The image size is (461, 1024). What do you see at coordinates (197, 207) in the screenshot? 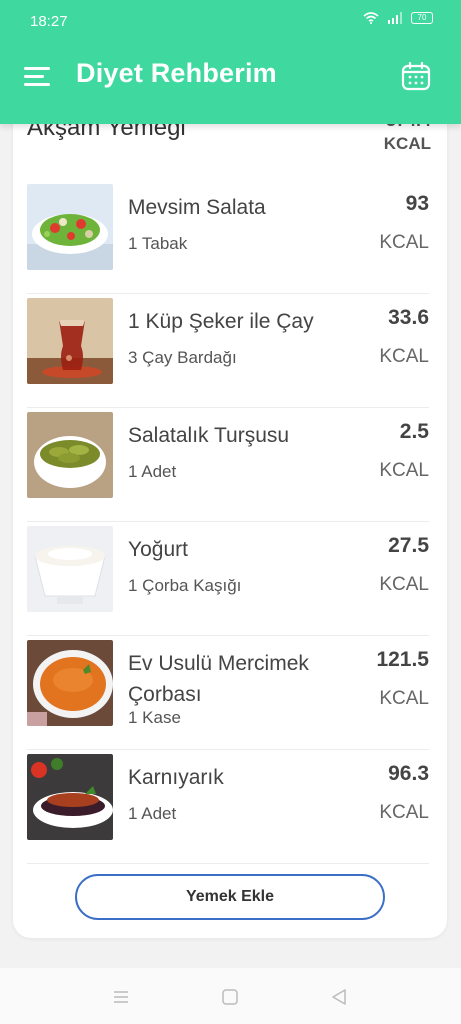
I see `meal-name: Mevsim Salata` at bounding box center [197, 207].